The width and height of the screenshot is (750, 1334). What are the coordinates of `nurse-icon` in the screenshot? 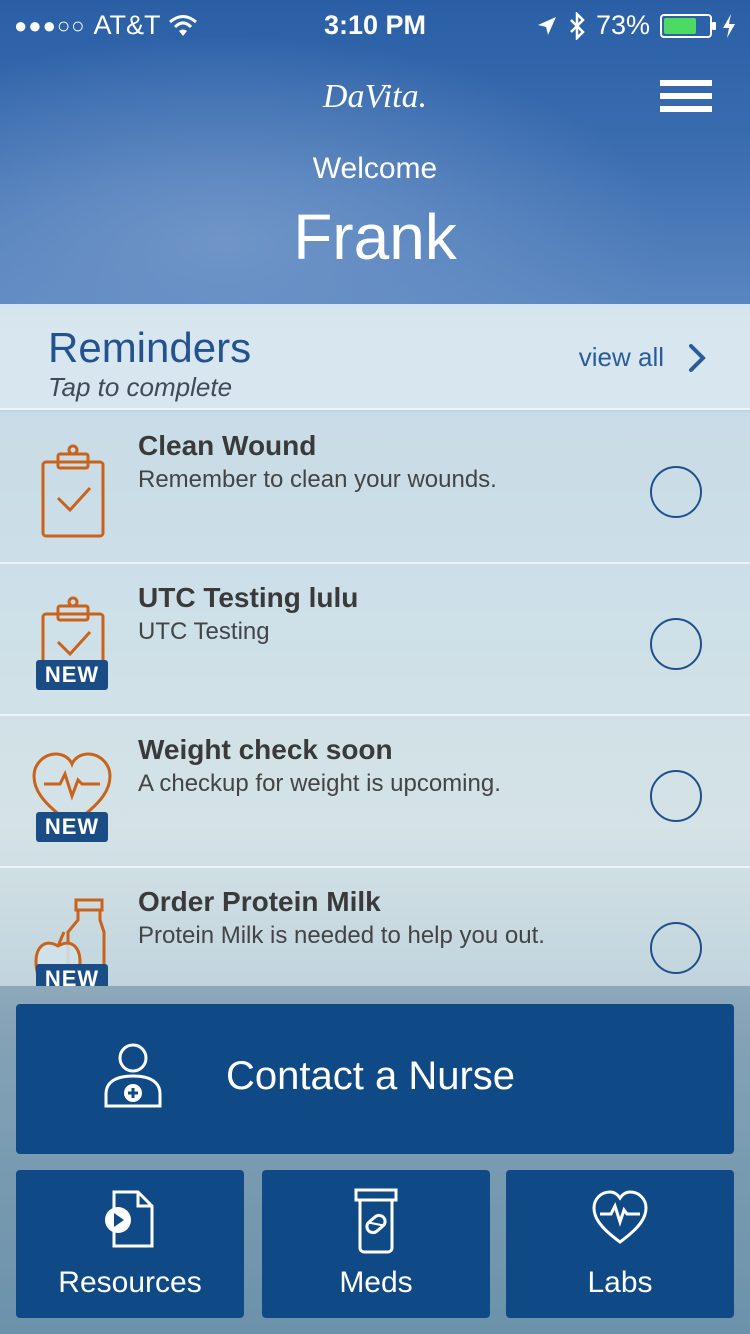 It's located at (133, 1075).